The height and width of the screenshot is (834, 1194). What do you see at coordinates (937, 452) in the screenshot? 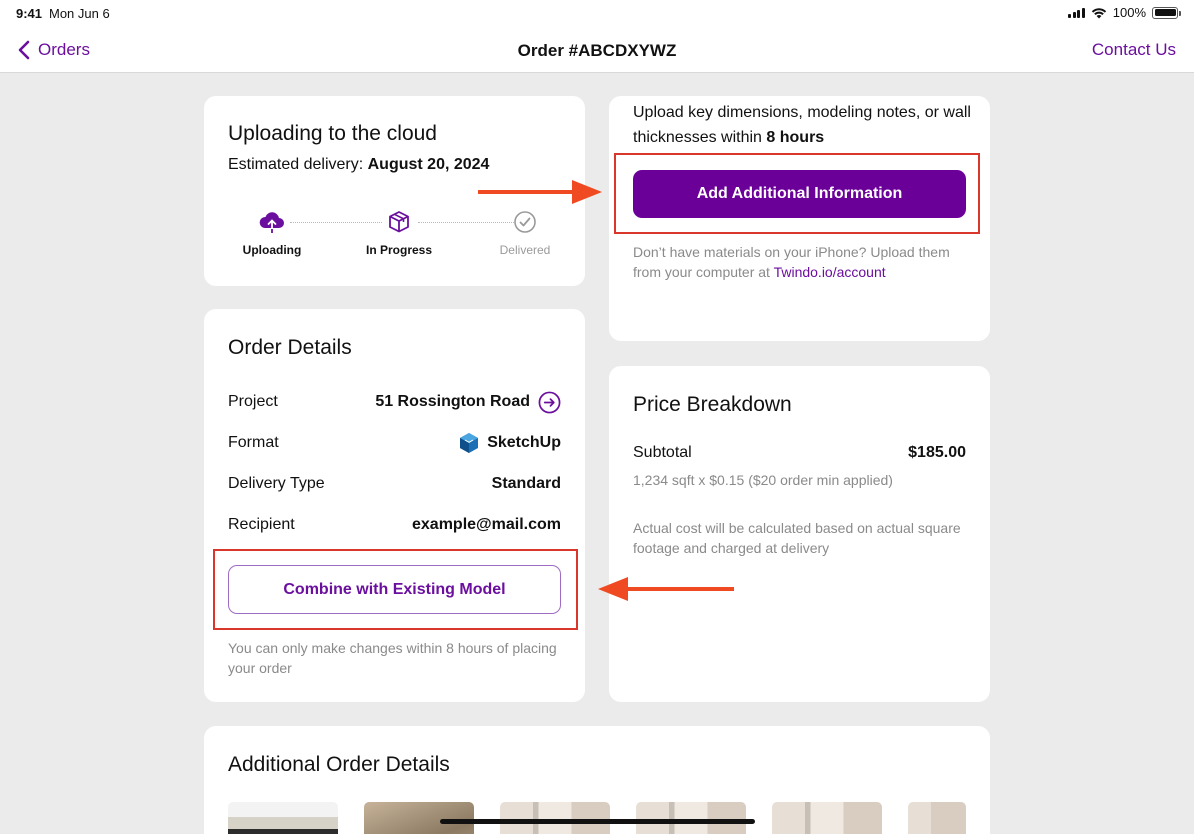
I see `subtotal-value: $185.00` at bounding box center [937, 452].